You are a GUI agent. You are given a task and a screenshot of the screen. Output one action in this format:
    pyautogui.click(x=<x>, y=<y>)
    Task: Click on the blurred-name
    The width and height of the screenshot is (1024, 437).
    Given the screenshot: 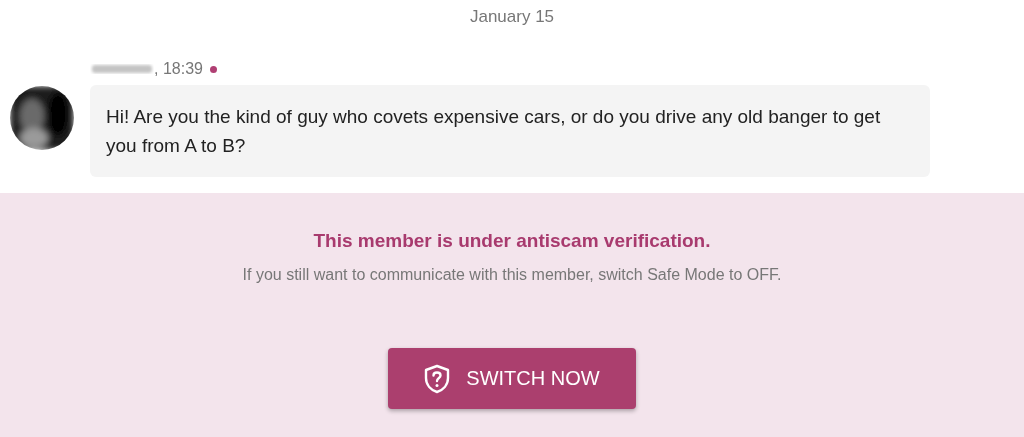 What is the action you would take?
    pyautogui.click(x=122, y=69)
    